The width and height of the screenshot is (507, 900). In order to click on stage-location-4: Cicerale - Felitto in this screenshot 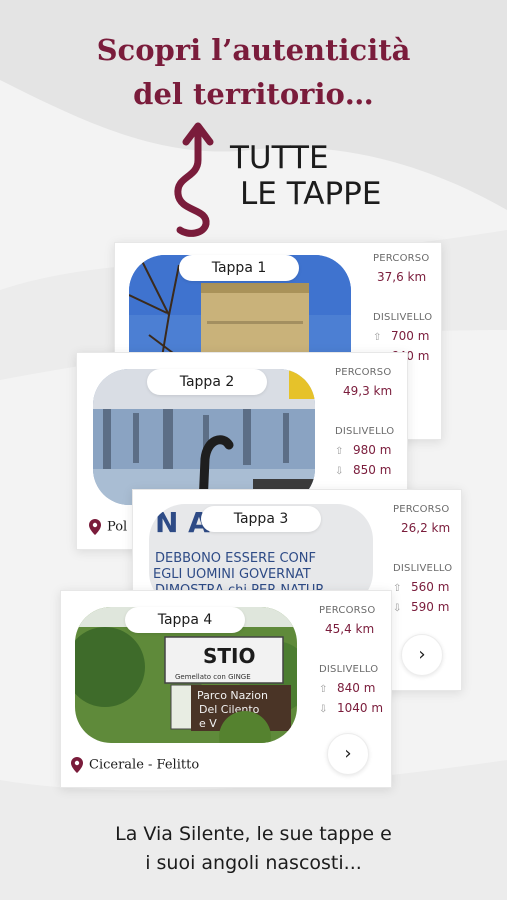, I will do `click(135, 765)`.